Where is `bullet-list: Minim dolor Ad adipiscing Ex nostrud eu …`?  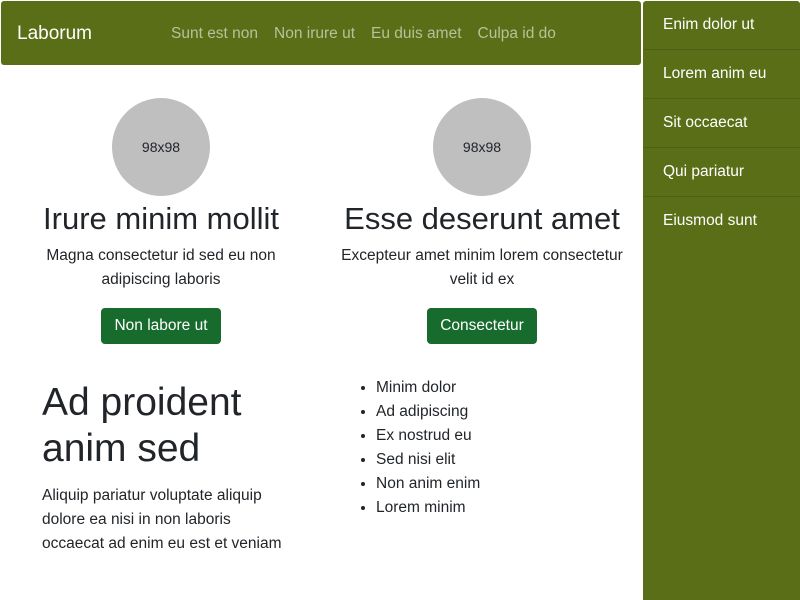
bullet-list: Minim dolor Ad adipiscing Ex nostrud eu … is located at coordinates (428, 448).